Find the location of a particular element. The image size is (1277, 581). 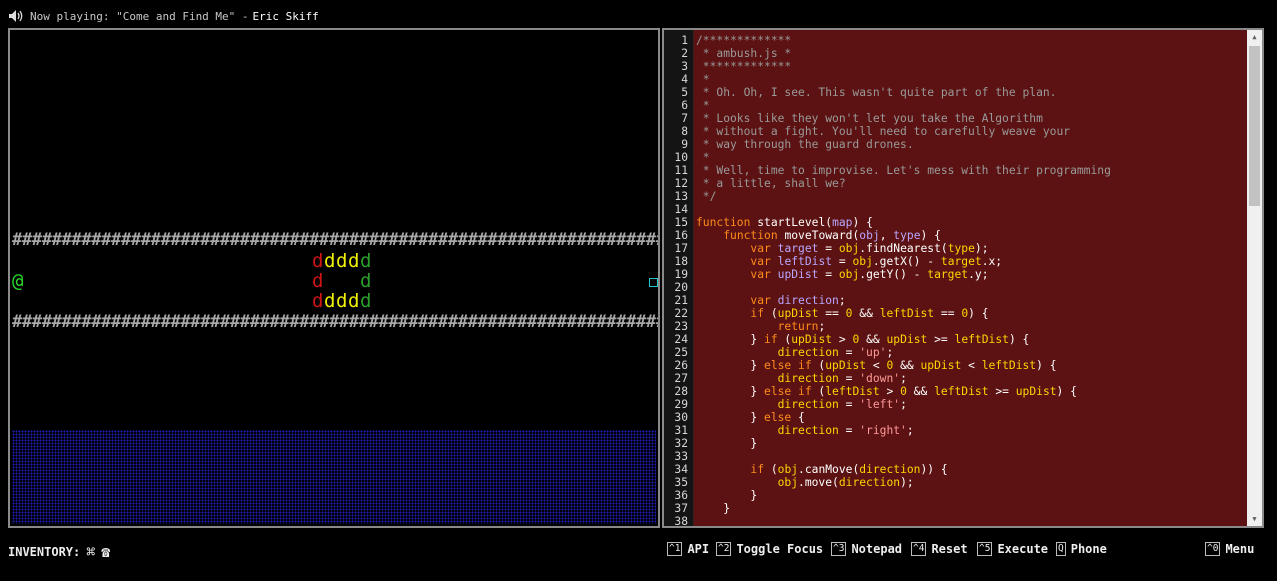

line-number: 32 is located at coordinates (681, 443).